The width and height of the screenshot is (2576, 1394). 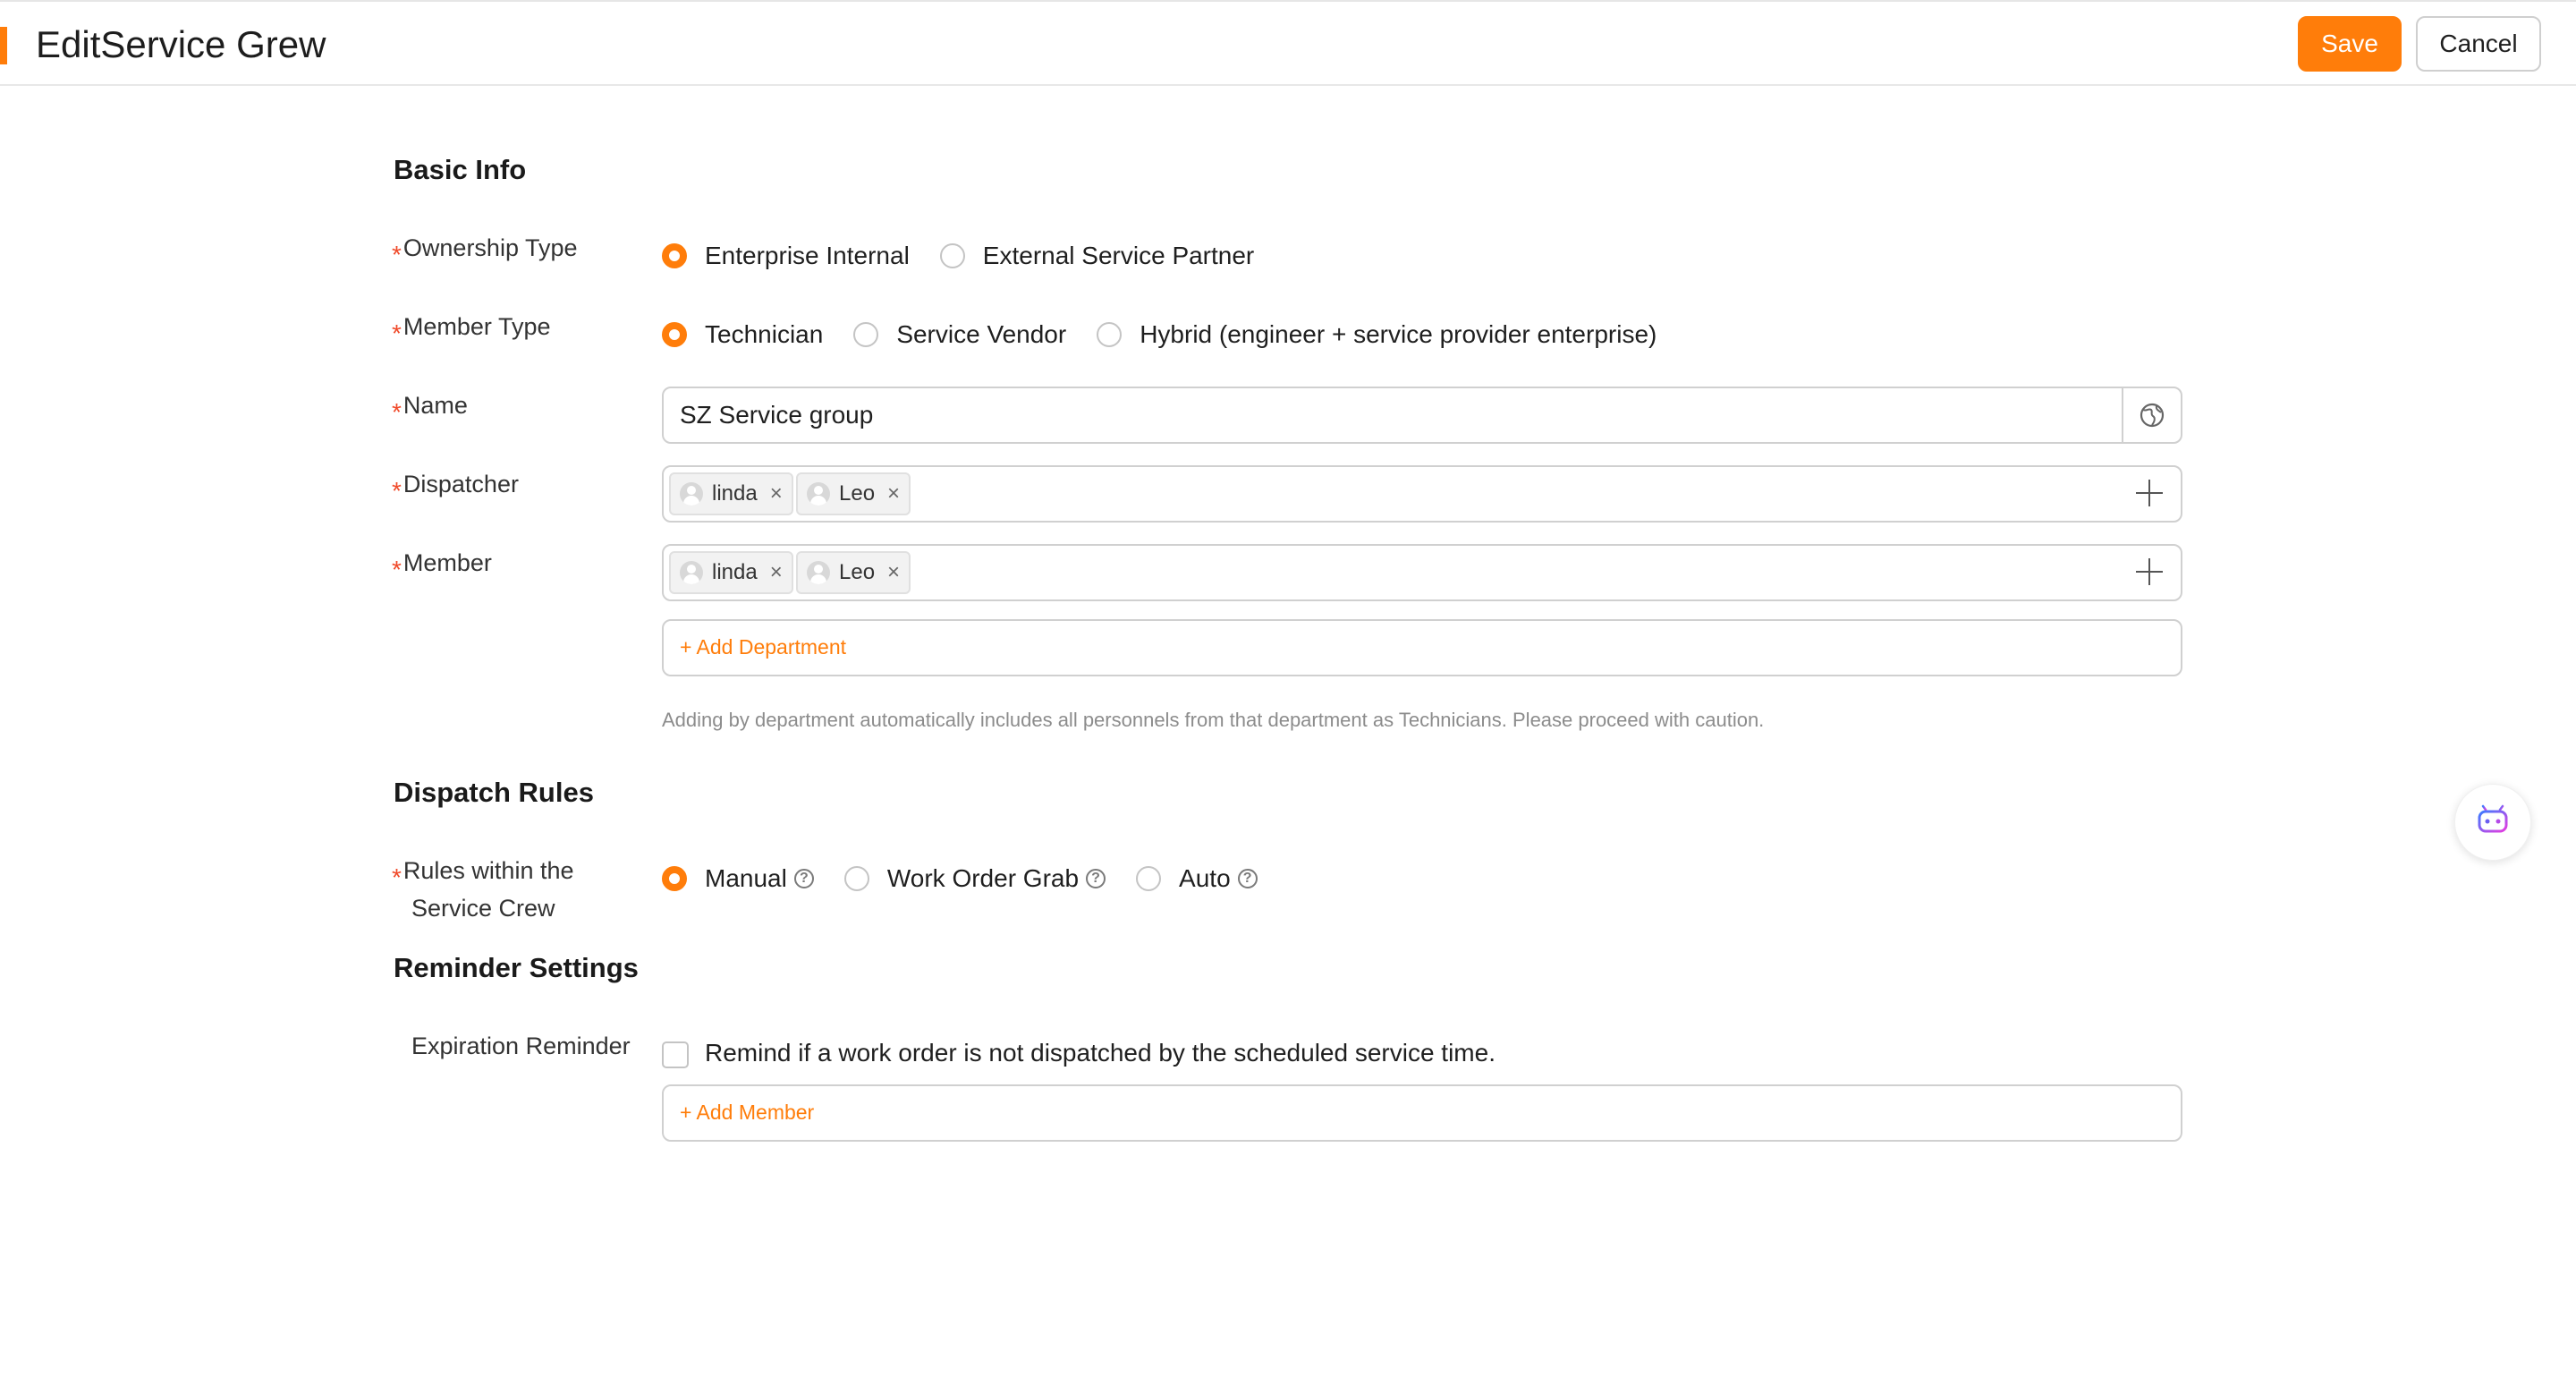 What do you see at coordinates (181, 44) in the screenshot?
I see `page-title: EditService Grew` at bounding box center [181, 44].